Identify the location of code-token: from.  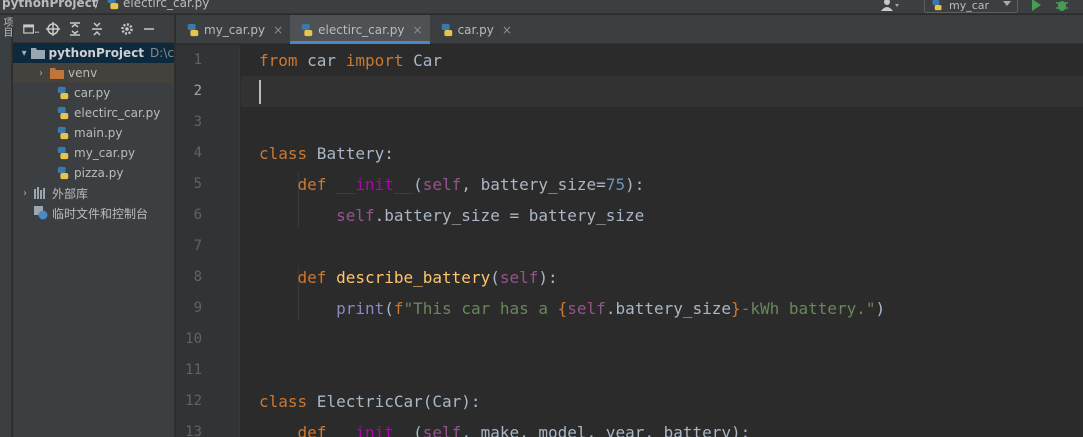
(278, 60).